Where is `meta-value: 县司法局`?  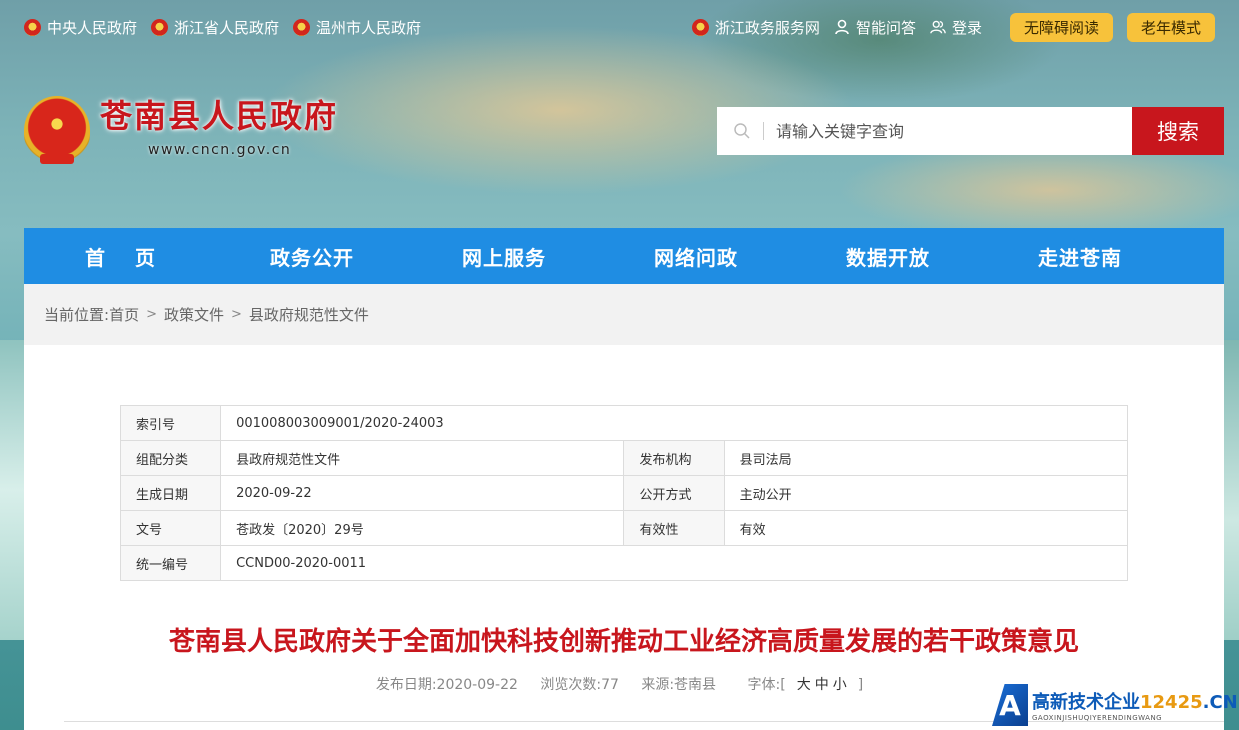 meta-value: 县司法局 is located at coordinates (926, 458).